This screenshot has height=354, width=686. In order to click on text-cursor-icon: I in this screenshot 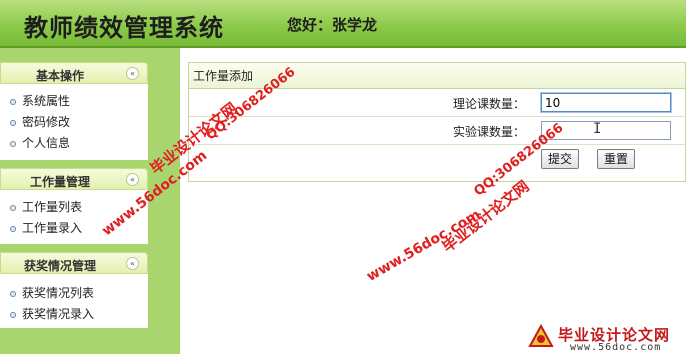, I will do `click(597, 129)`.